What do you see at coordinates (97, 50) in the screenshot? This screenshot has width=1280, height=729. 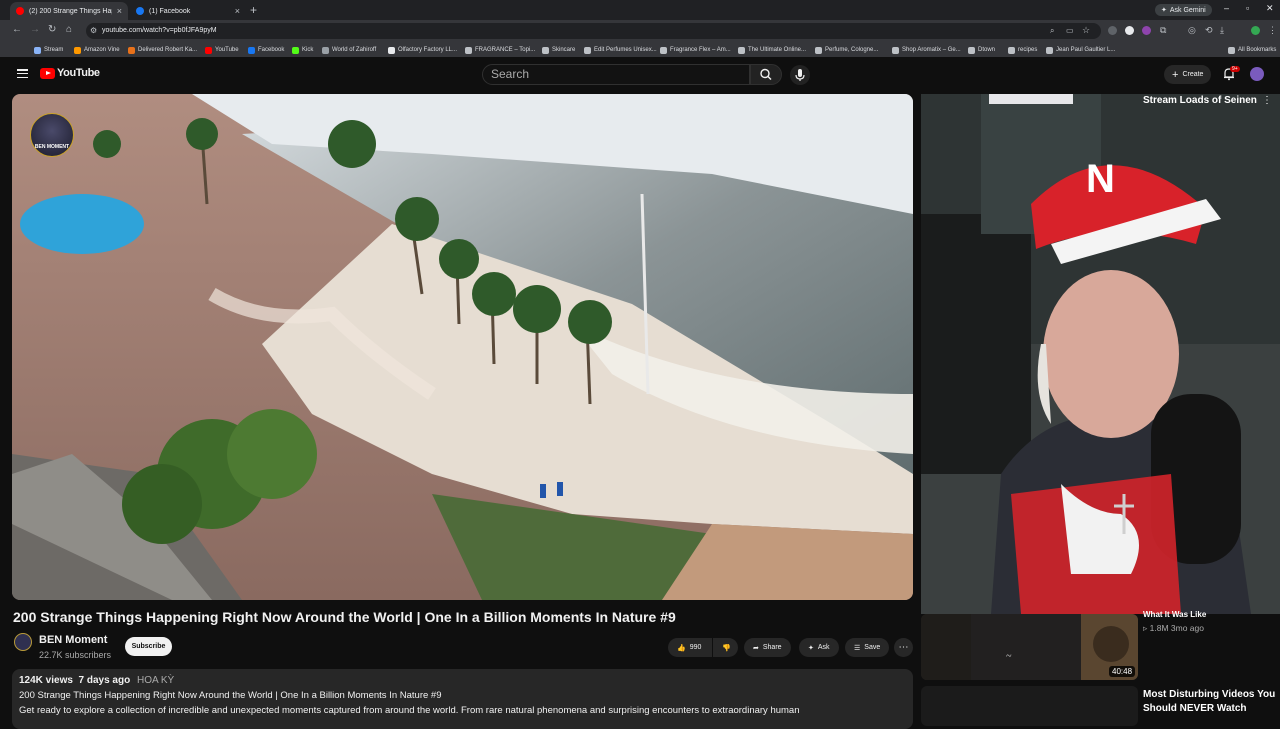 I see `bookmark-item: Amazon Vine` at bounding box center [97, 50].